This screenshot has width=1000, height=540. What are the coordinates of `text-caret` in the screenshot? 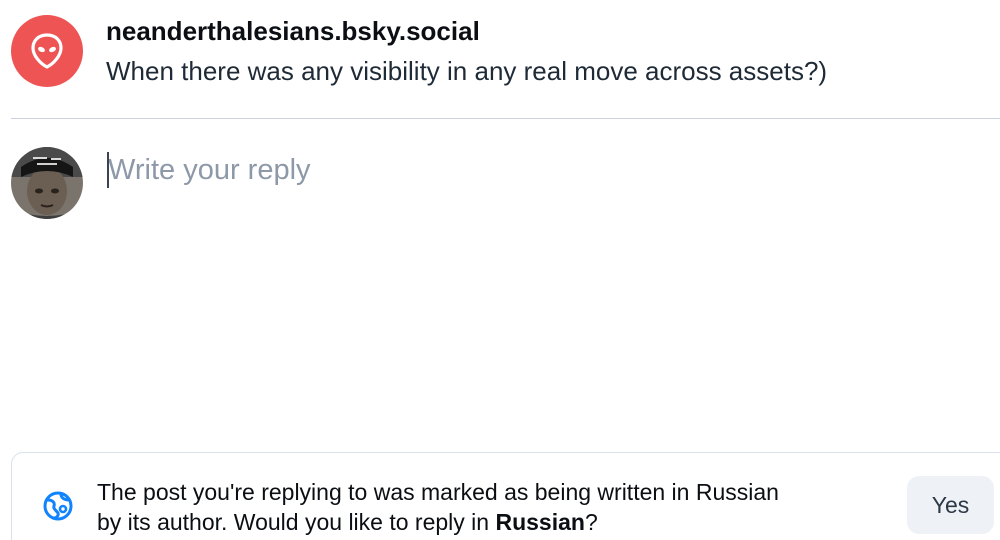 It's located at (108, 170).